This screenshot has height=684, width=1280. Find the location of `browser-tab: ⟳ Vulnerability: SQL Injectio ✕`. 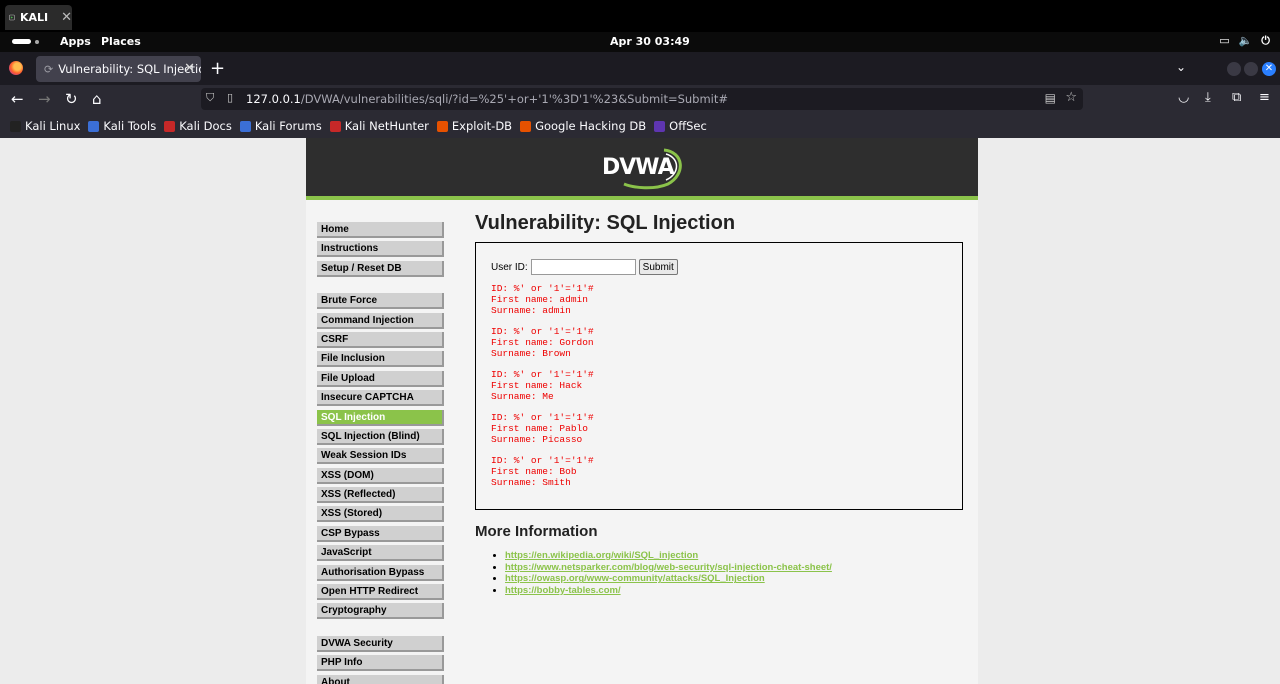

browser-tab: ⟳ Vulnerability: SQL Injectio ✕ is located at coordinates (118, 69).